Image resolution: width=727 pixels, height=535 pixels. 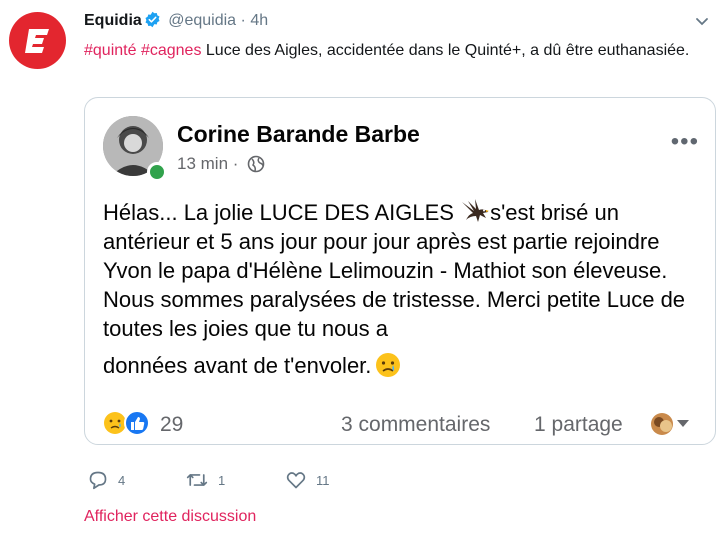 I want to click on sharer-avatar, so click(x=662, y=424).